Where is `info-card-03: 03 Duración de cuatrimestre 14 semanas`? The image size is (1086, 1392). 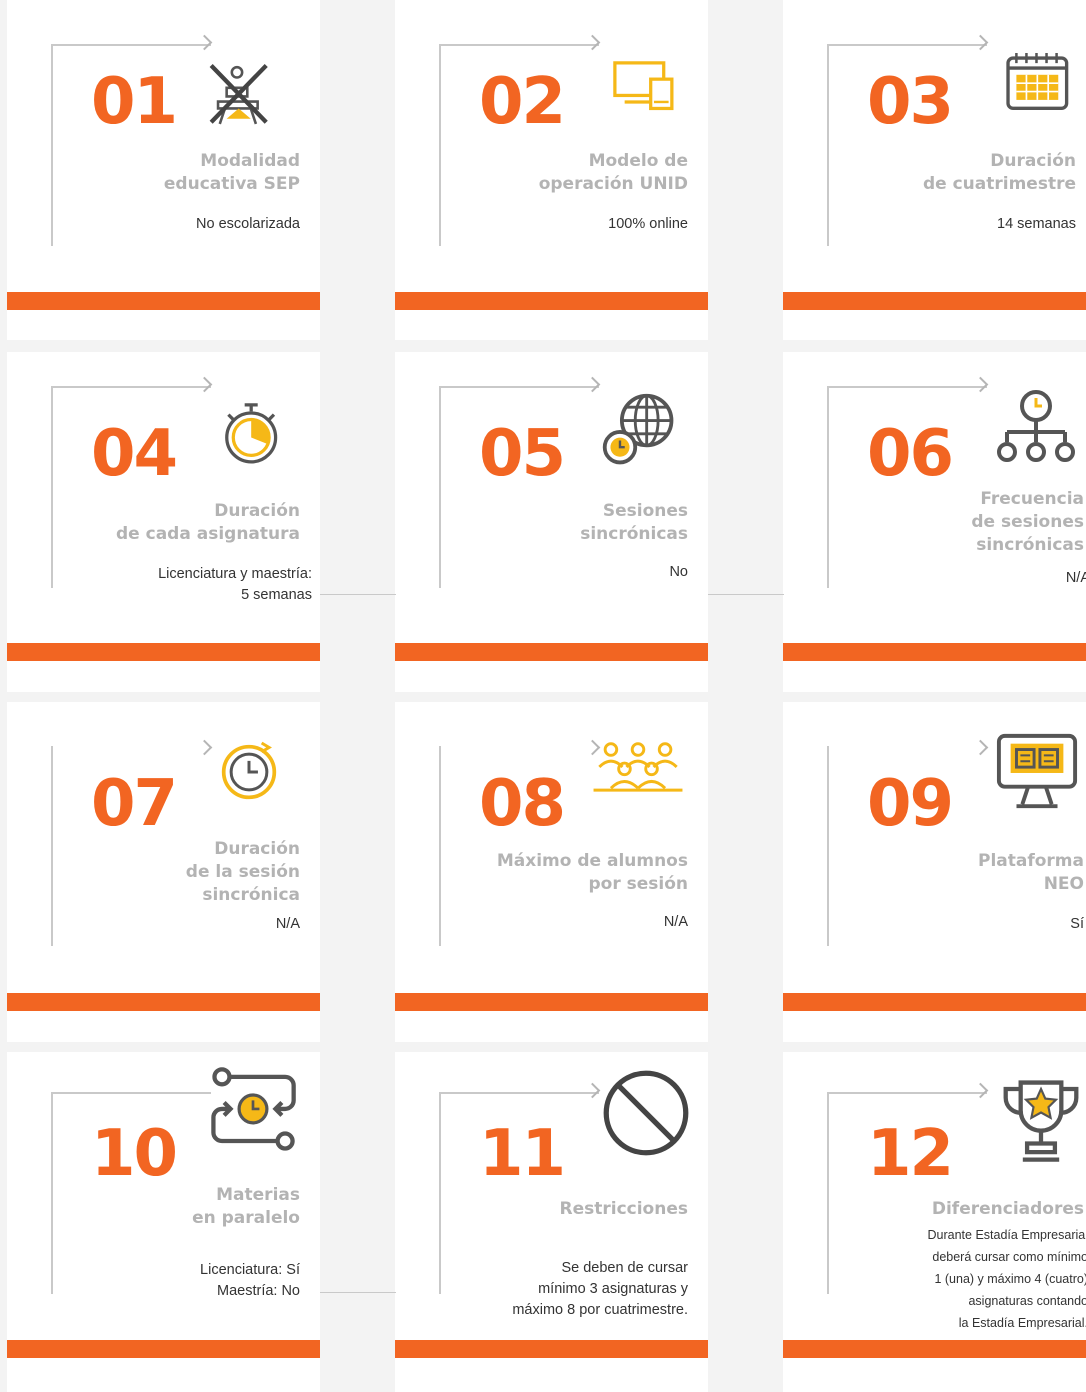
info-card-03: 03 Duración de cuatrimestre 14 semanas is located at coordinates (934, 170).